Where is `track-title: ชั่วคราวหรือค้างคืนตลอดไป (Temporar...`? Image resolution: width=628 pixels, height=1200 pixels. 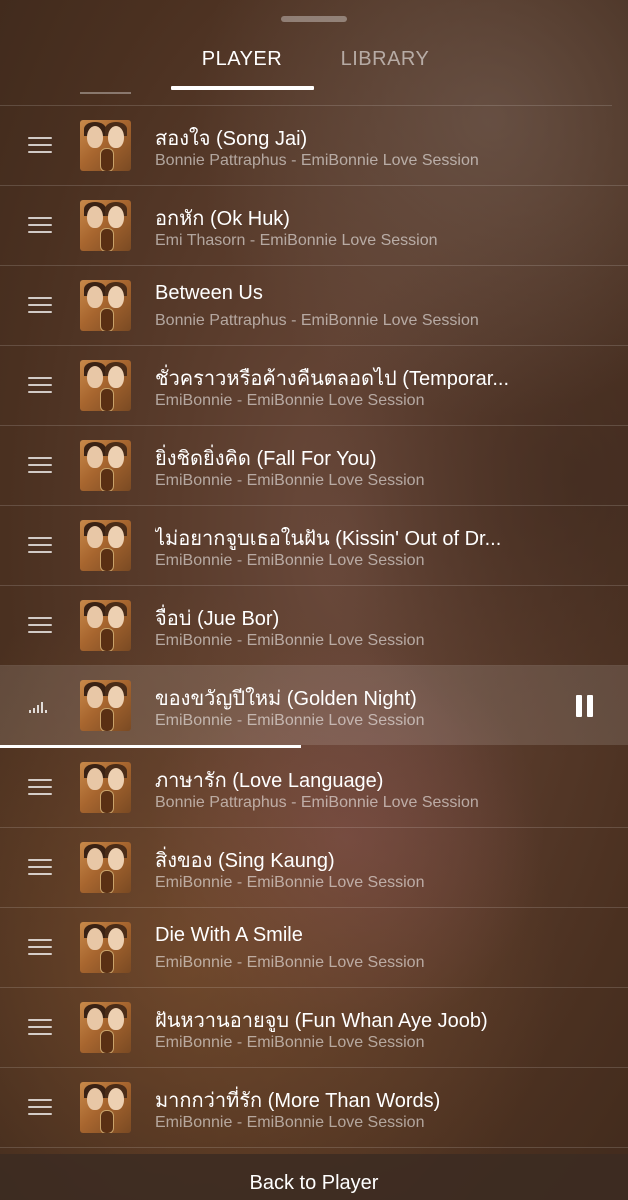
track-title: ชั่วคราวหรือค้างคืนตลอดไป (Temporar... is located at coordinates (332, 379).